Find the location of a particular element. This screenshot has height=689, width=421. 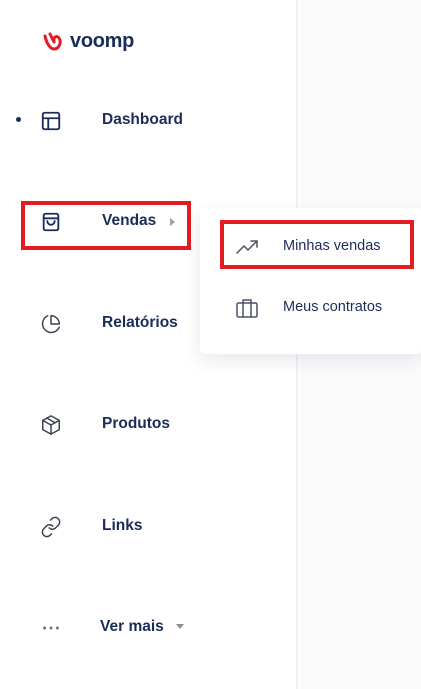

sidebar-item-ver-mais: Ver mais is located at coordinates (149, 627).